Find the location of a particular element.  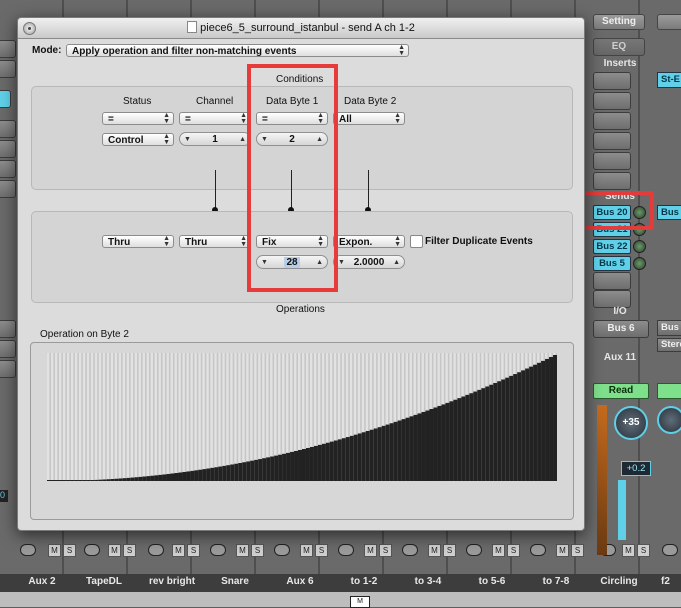

channel-operation-popup: Thru ▲ ▼ is located at coordinates (215, 241).